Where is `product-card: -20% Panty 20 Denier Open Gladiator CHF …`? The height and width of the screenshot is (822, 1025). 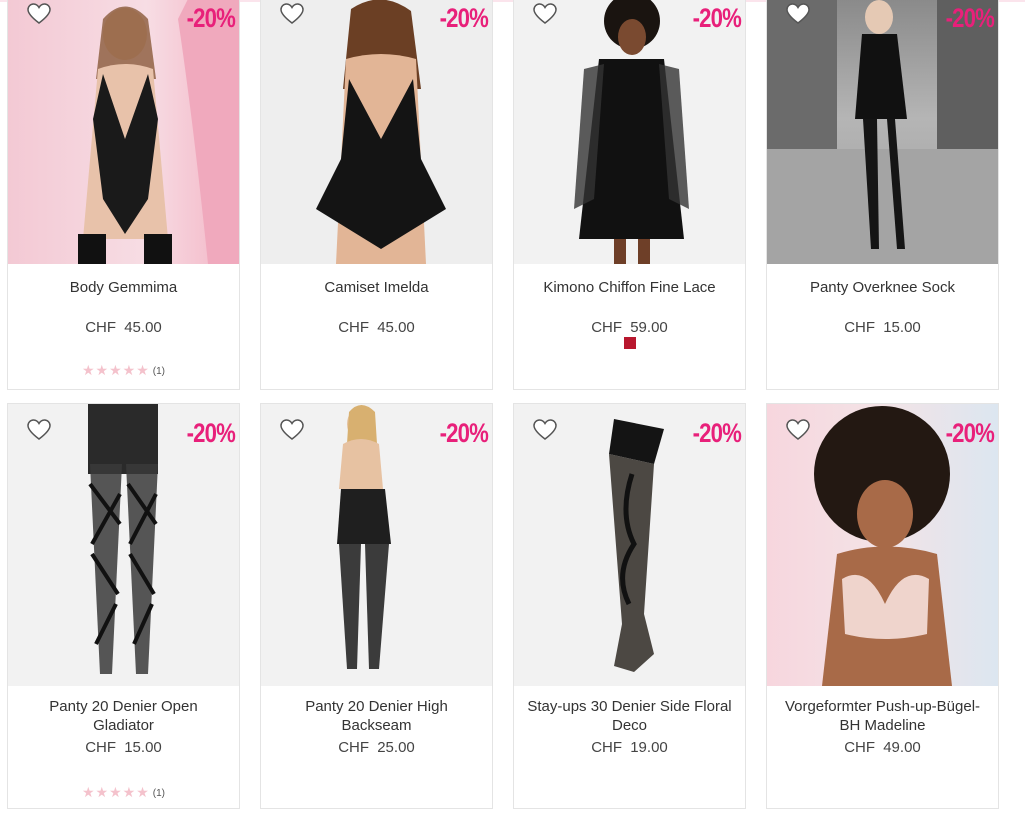
product-card: -20% Panty 20 Denier Open Gladiator CHF … is located at coordinates (123, 606).